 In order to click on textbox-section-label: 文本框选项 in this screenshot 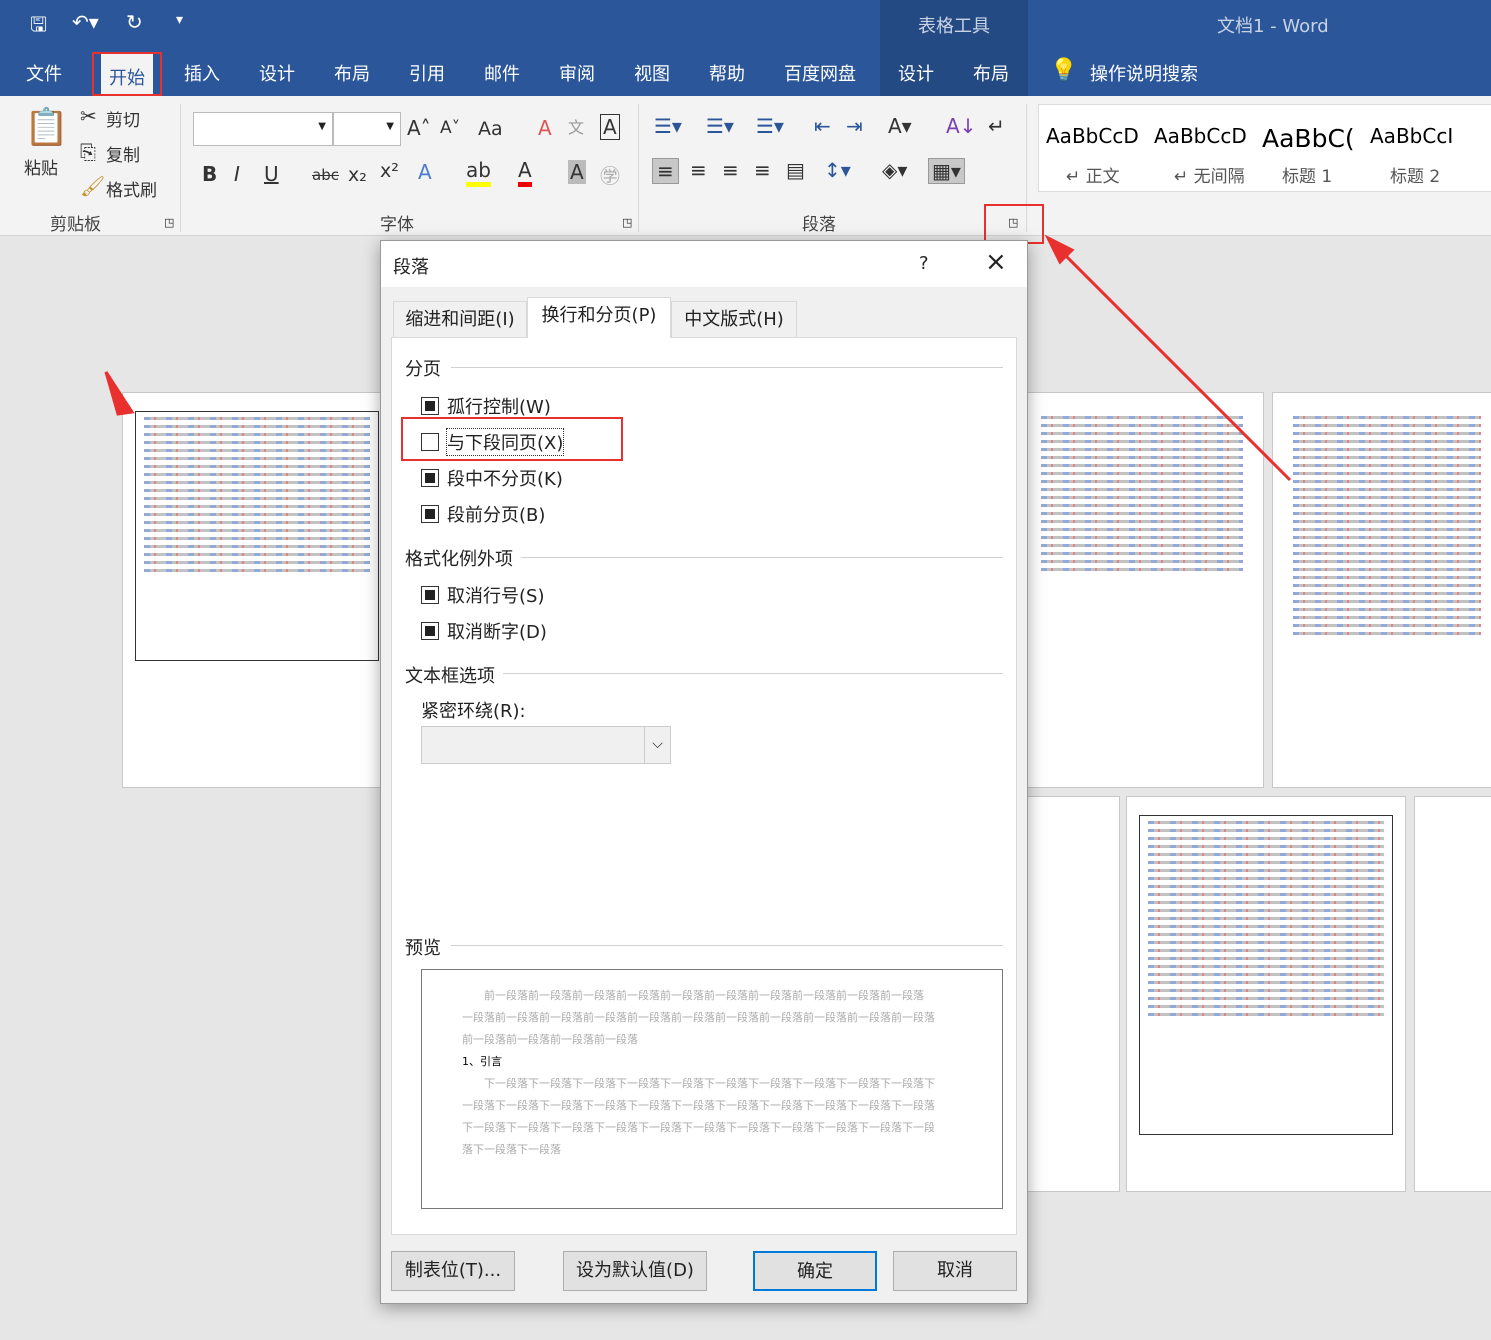, I will do `click(450, 676)`.